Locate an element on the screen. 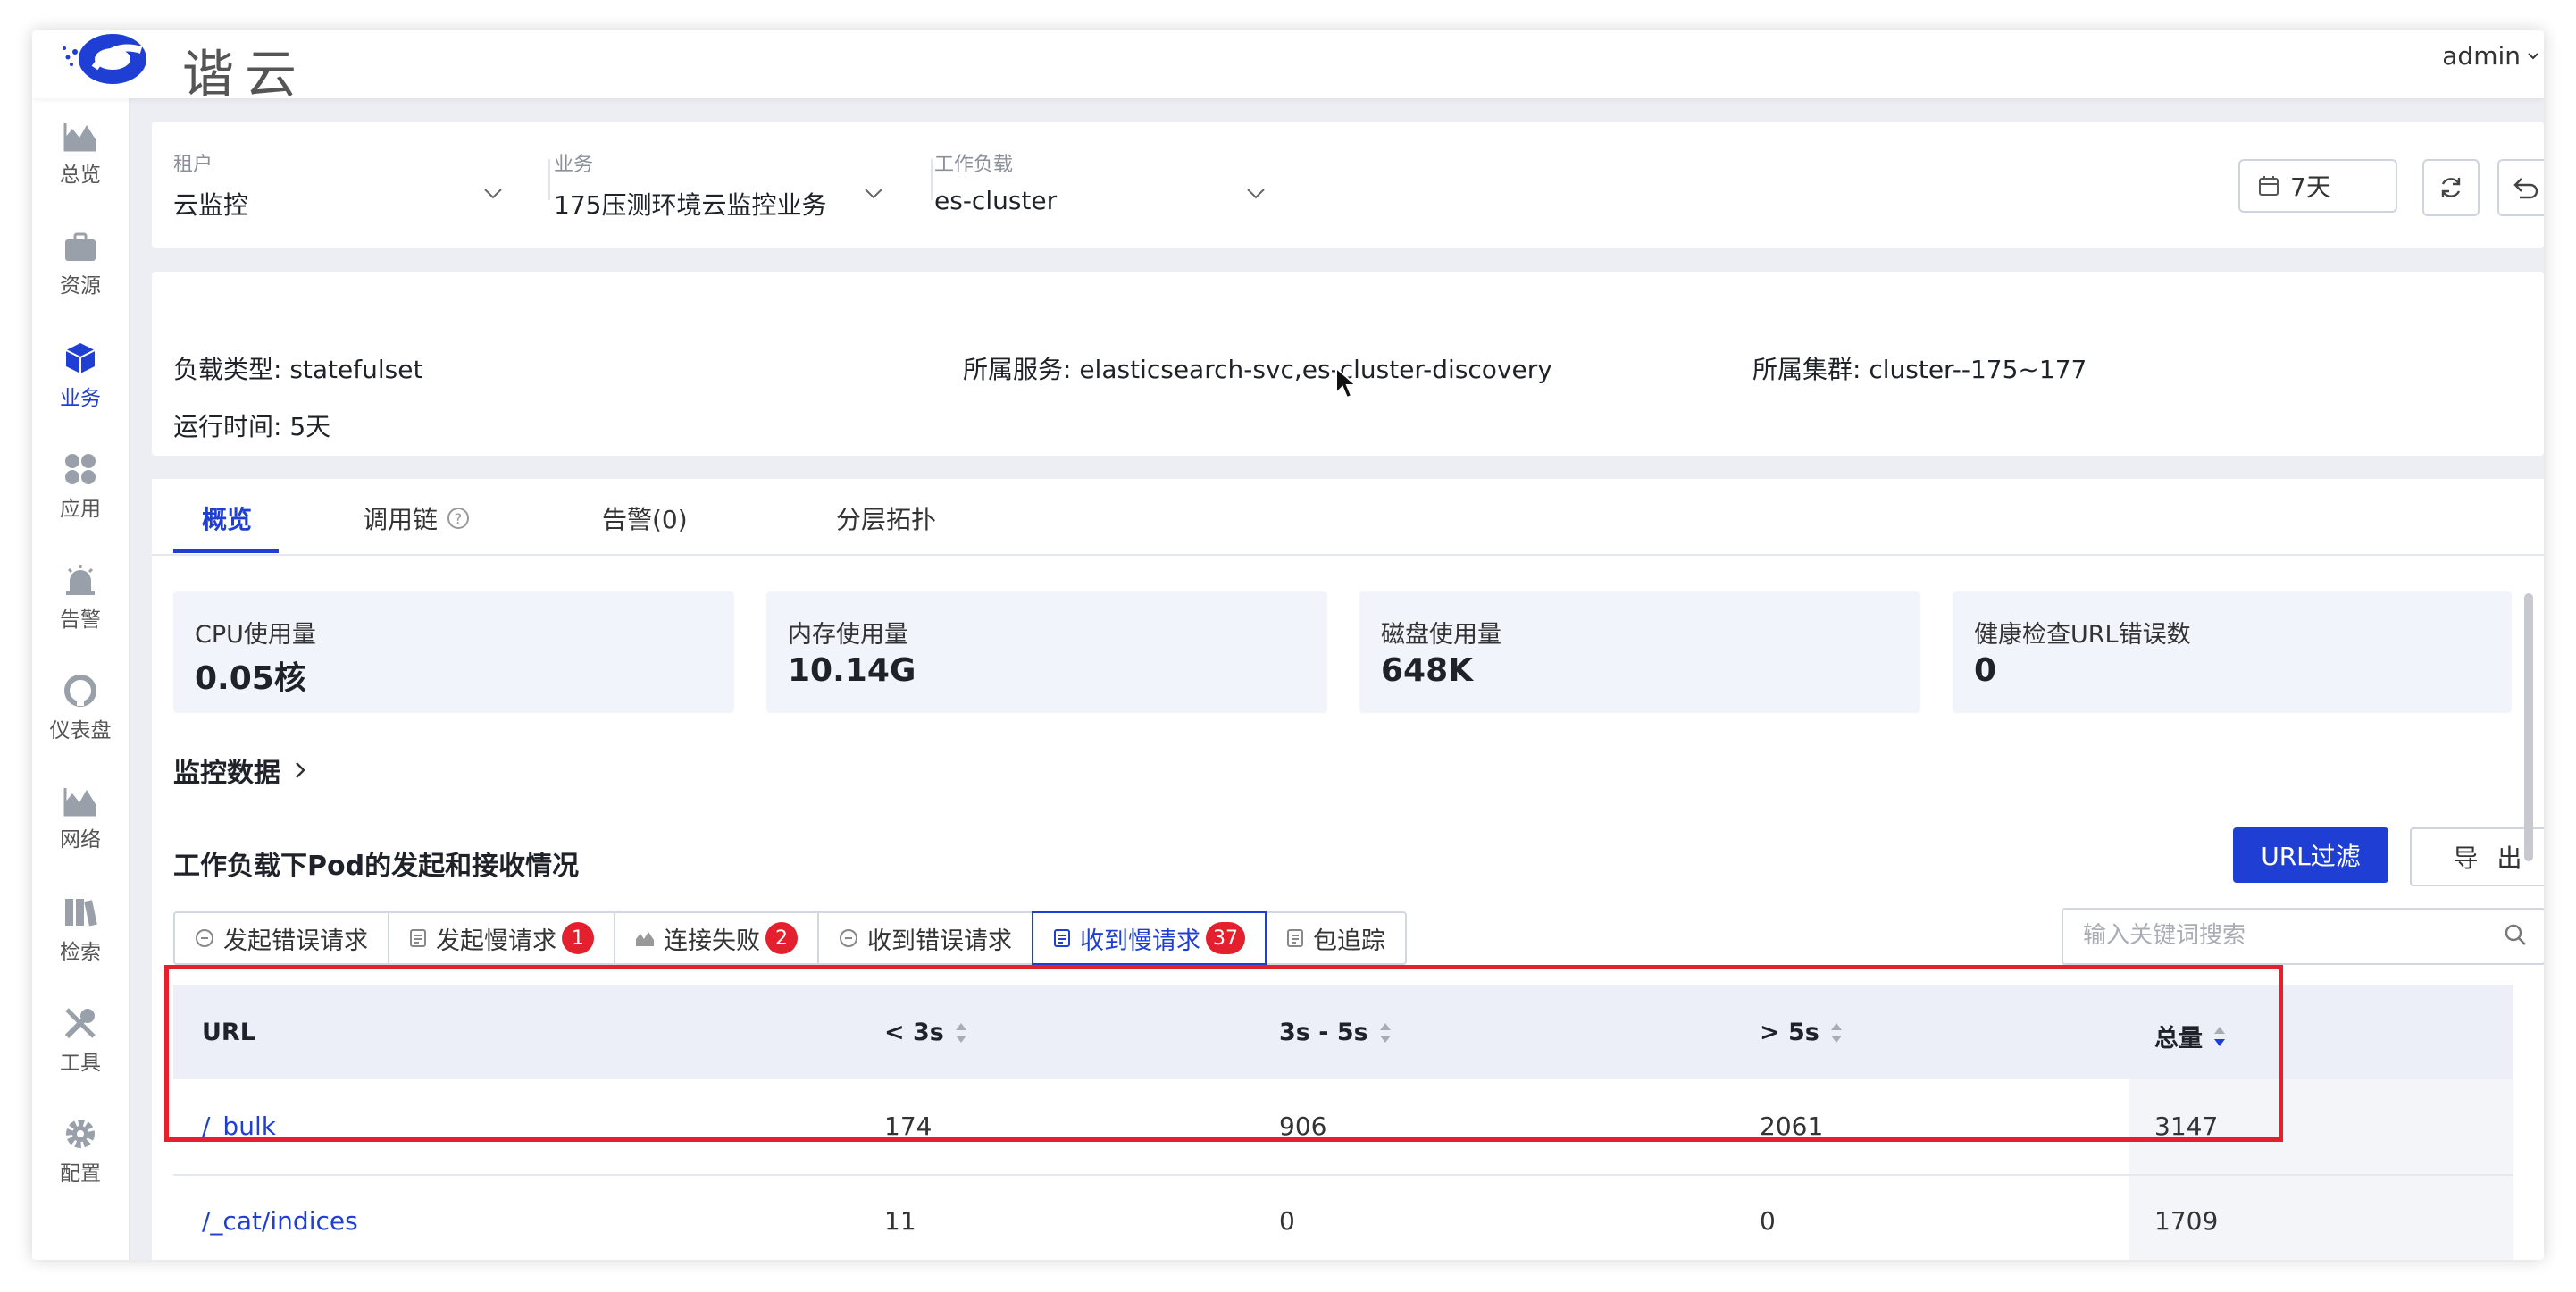  segment-packet-trace: 包追踪 is located at coordinates (1336, 938).